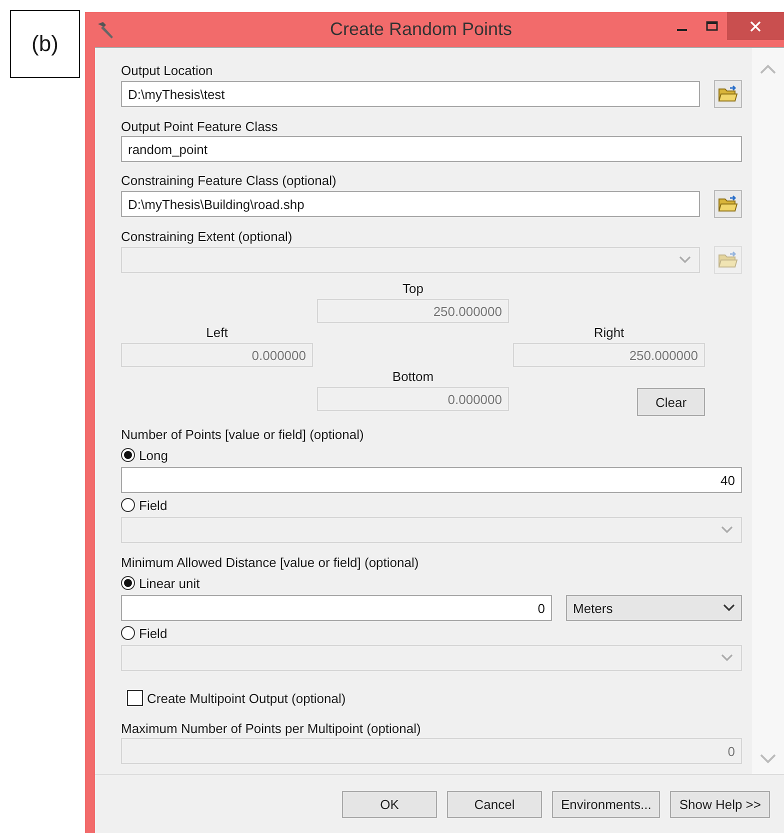  I want to click on chevron-up-icon, so click(768, 69).